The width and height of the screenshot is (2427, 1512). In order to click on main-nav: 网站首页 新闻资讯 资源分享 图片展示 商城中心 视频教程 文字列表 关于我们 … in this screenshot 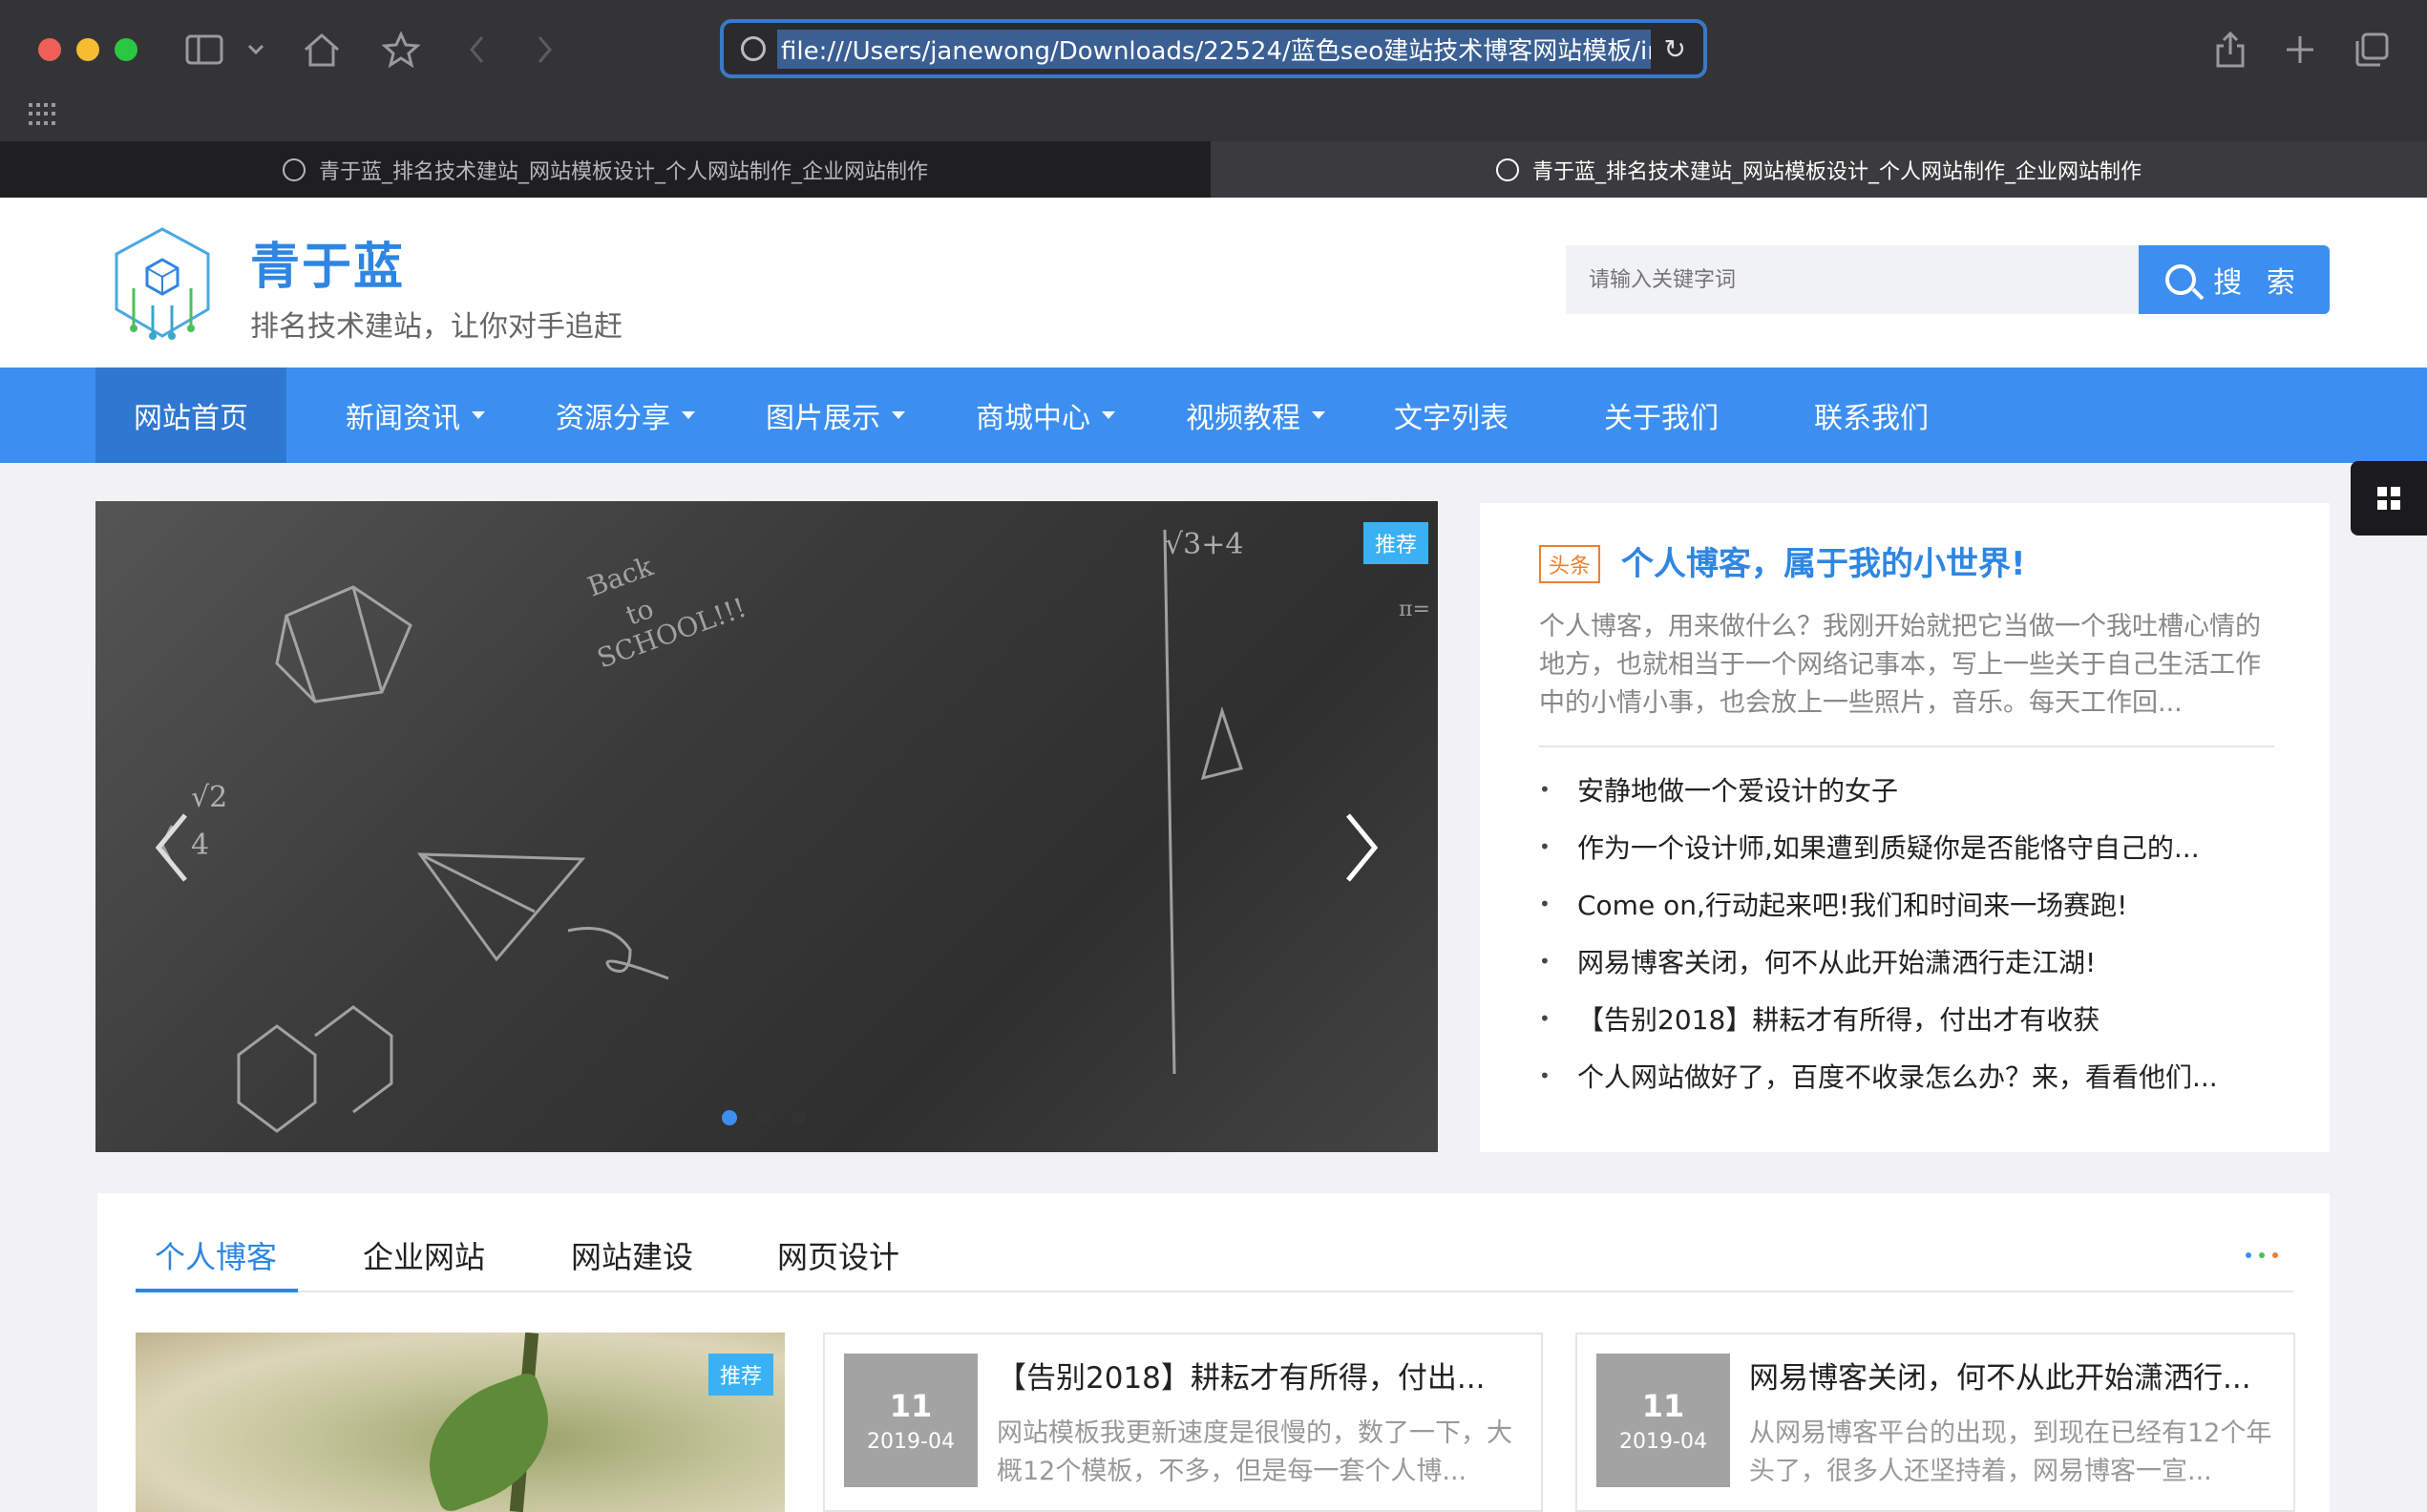, I will do `click(1213, 416)`.